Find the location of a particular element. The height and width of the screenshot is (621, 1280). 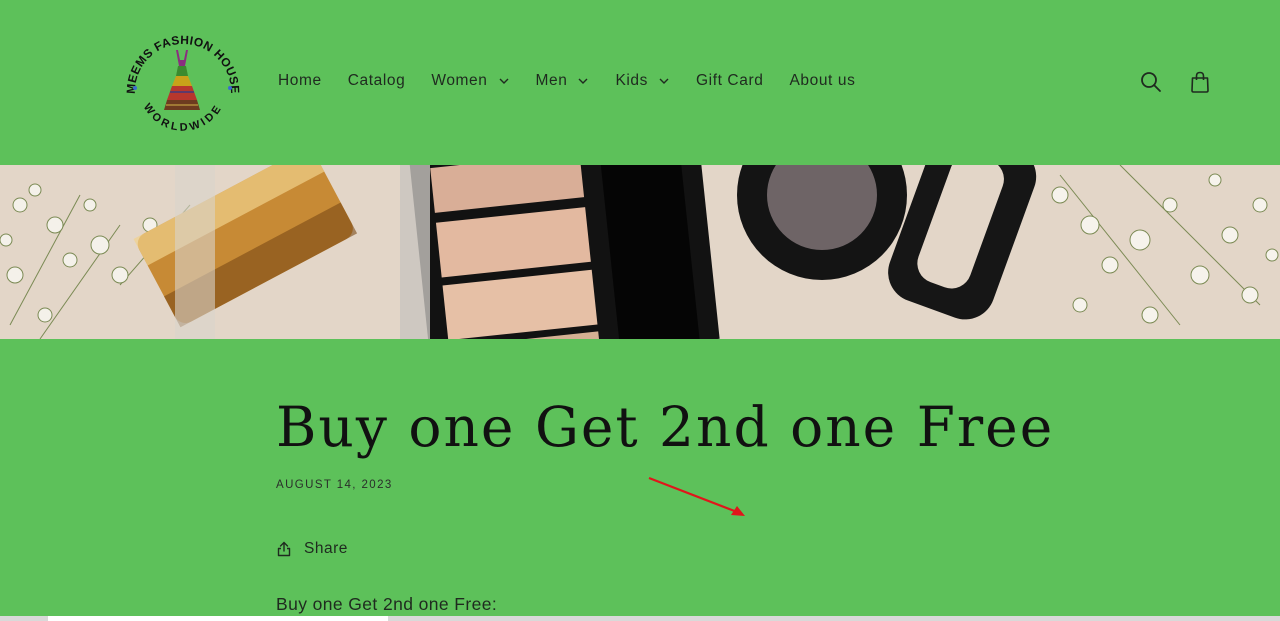

nav-home: Home is located at coordinates (300, 81).